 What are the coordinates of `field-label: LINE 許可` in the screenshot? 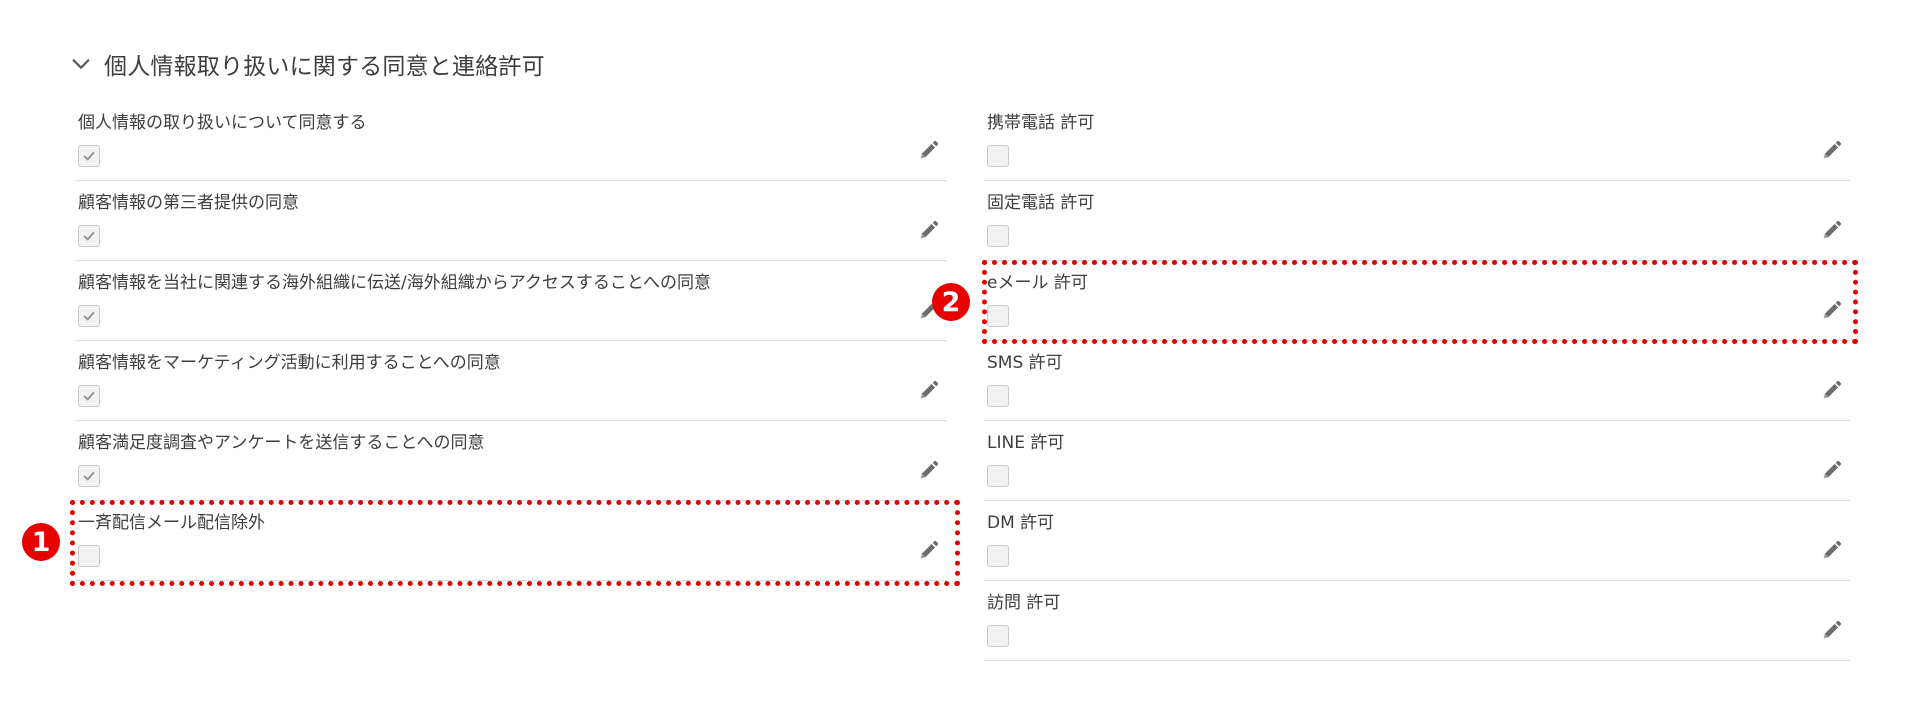 It's located at (1026, 443).